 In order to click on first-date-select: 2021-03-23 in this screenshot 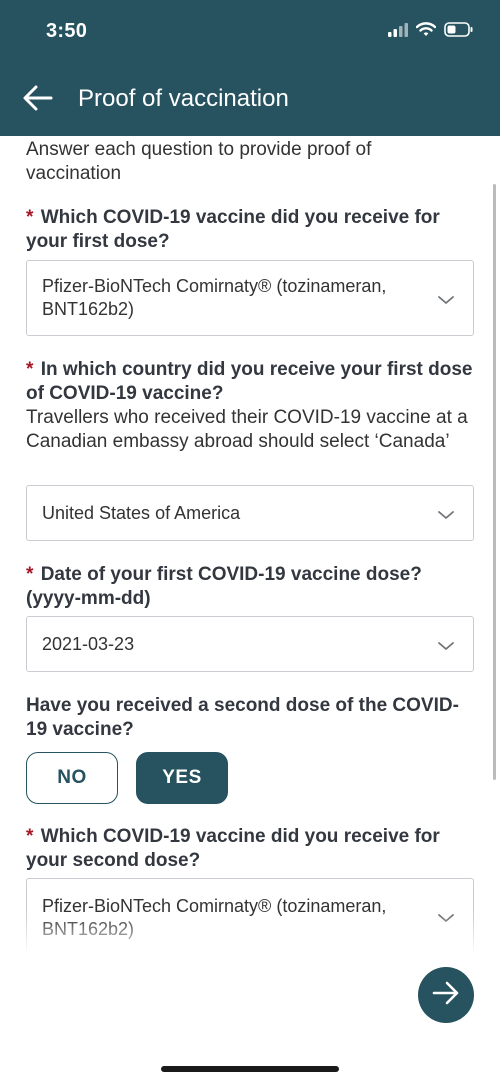, I will do `click(250, 644)`.